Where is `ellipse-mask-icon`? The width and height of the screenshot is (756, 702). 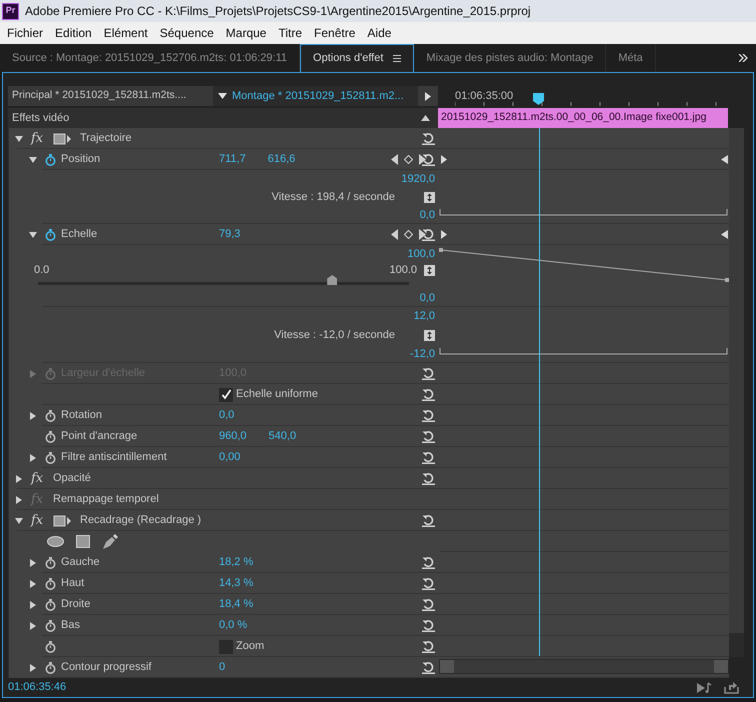 ellipse-mask-icon is located at coordinates (55, 541).